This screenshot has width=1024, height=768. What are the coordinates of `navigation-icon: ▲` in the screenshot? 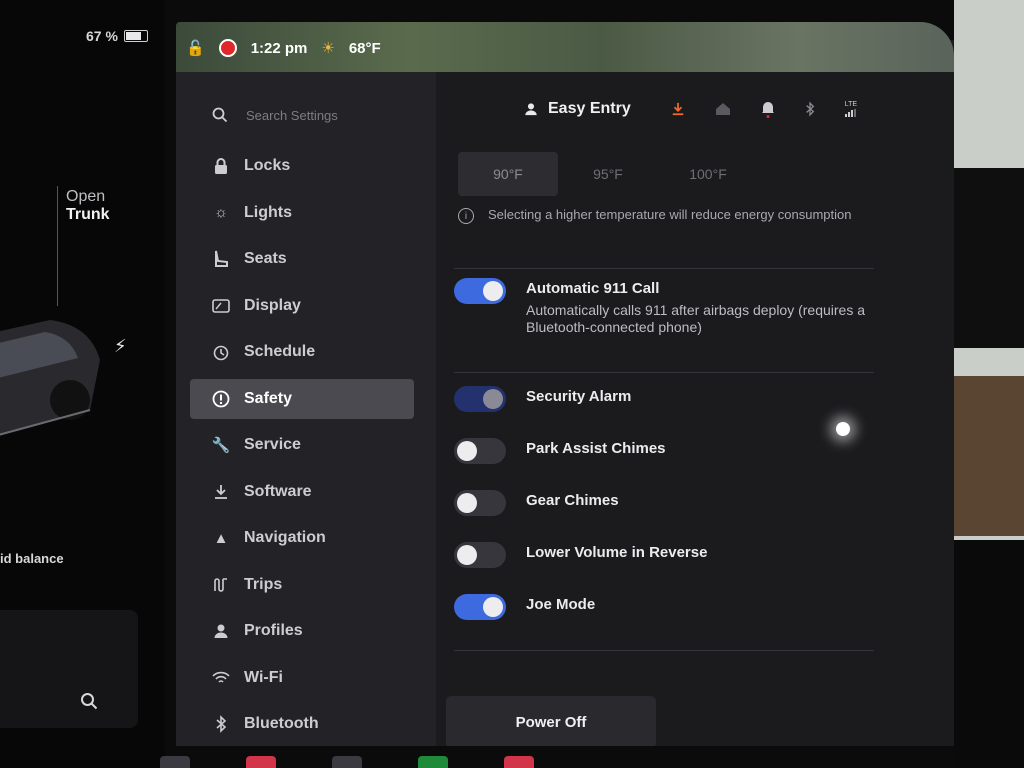 It's located at (221, 538).